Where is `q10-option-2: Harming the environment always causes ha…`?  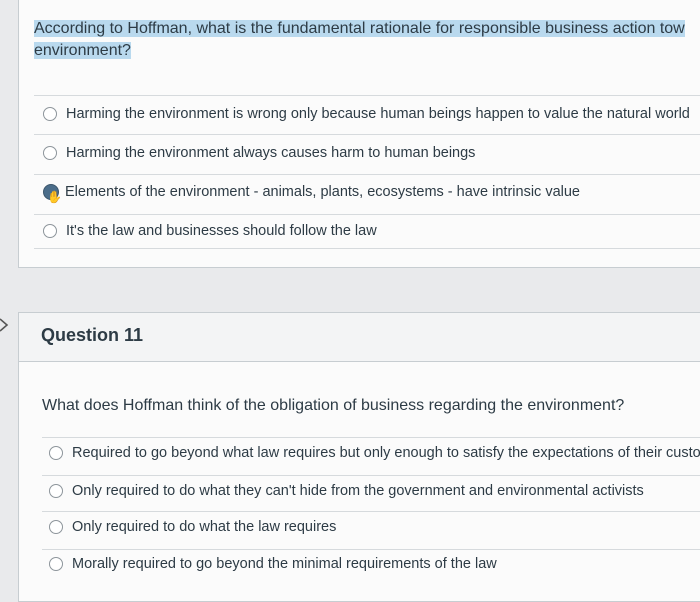
q10-option-2: Harming the environment always causes ha… is located at coordinates (259, 153).